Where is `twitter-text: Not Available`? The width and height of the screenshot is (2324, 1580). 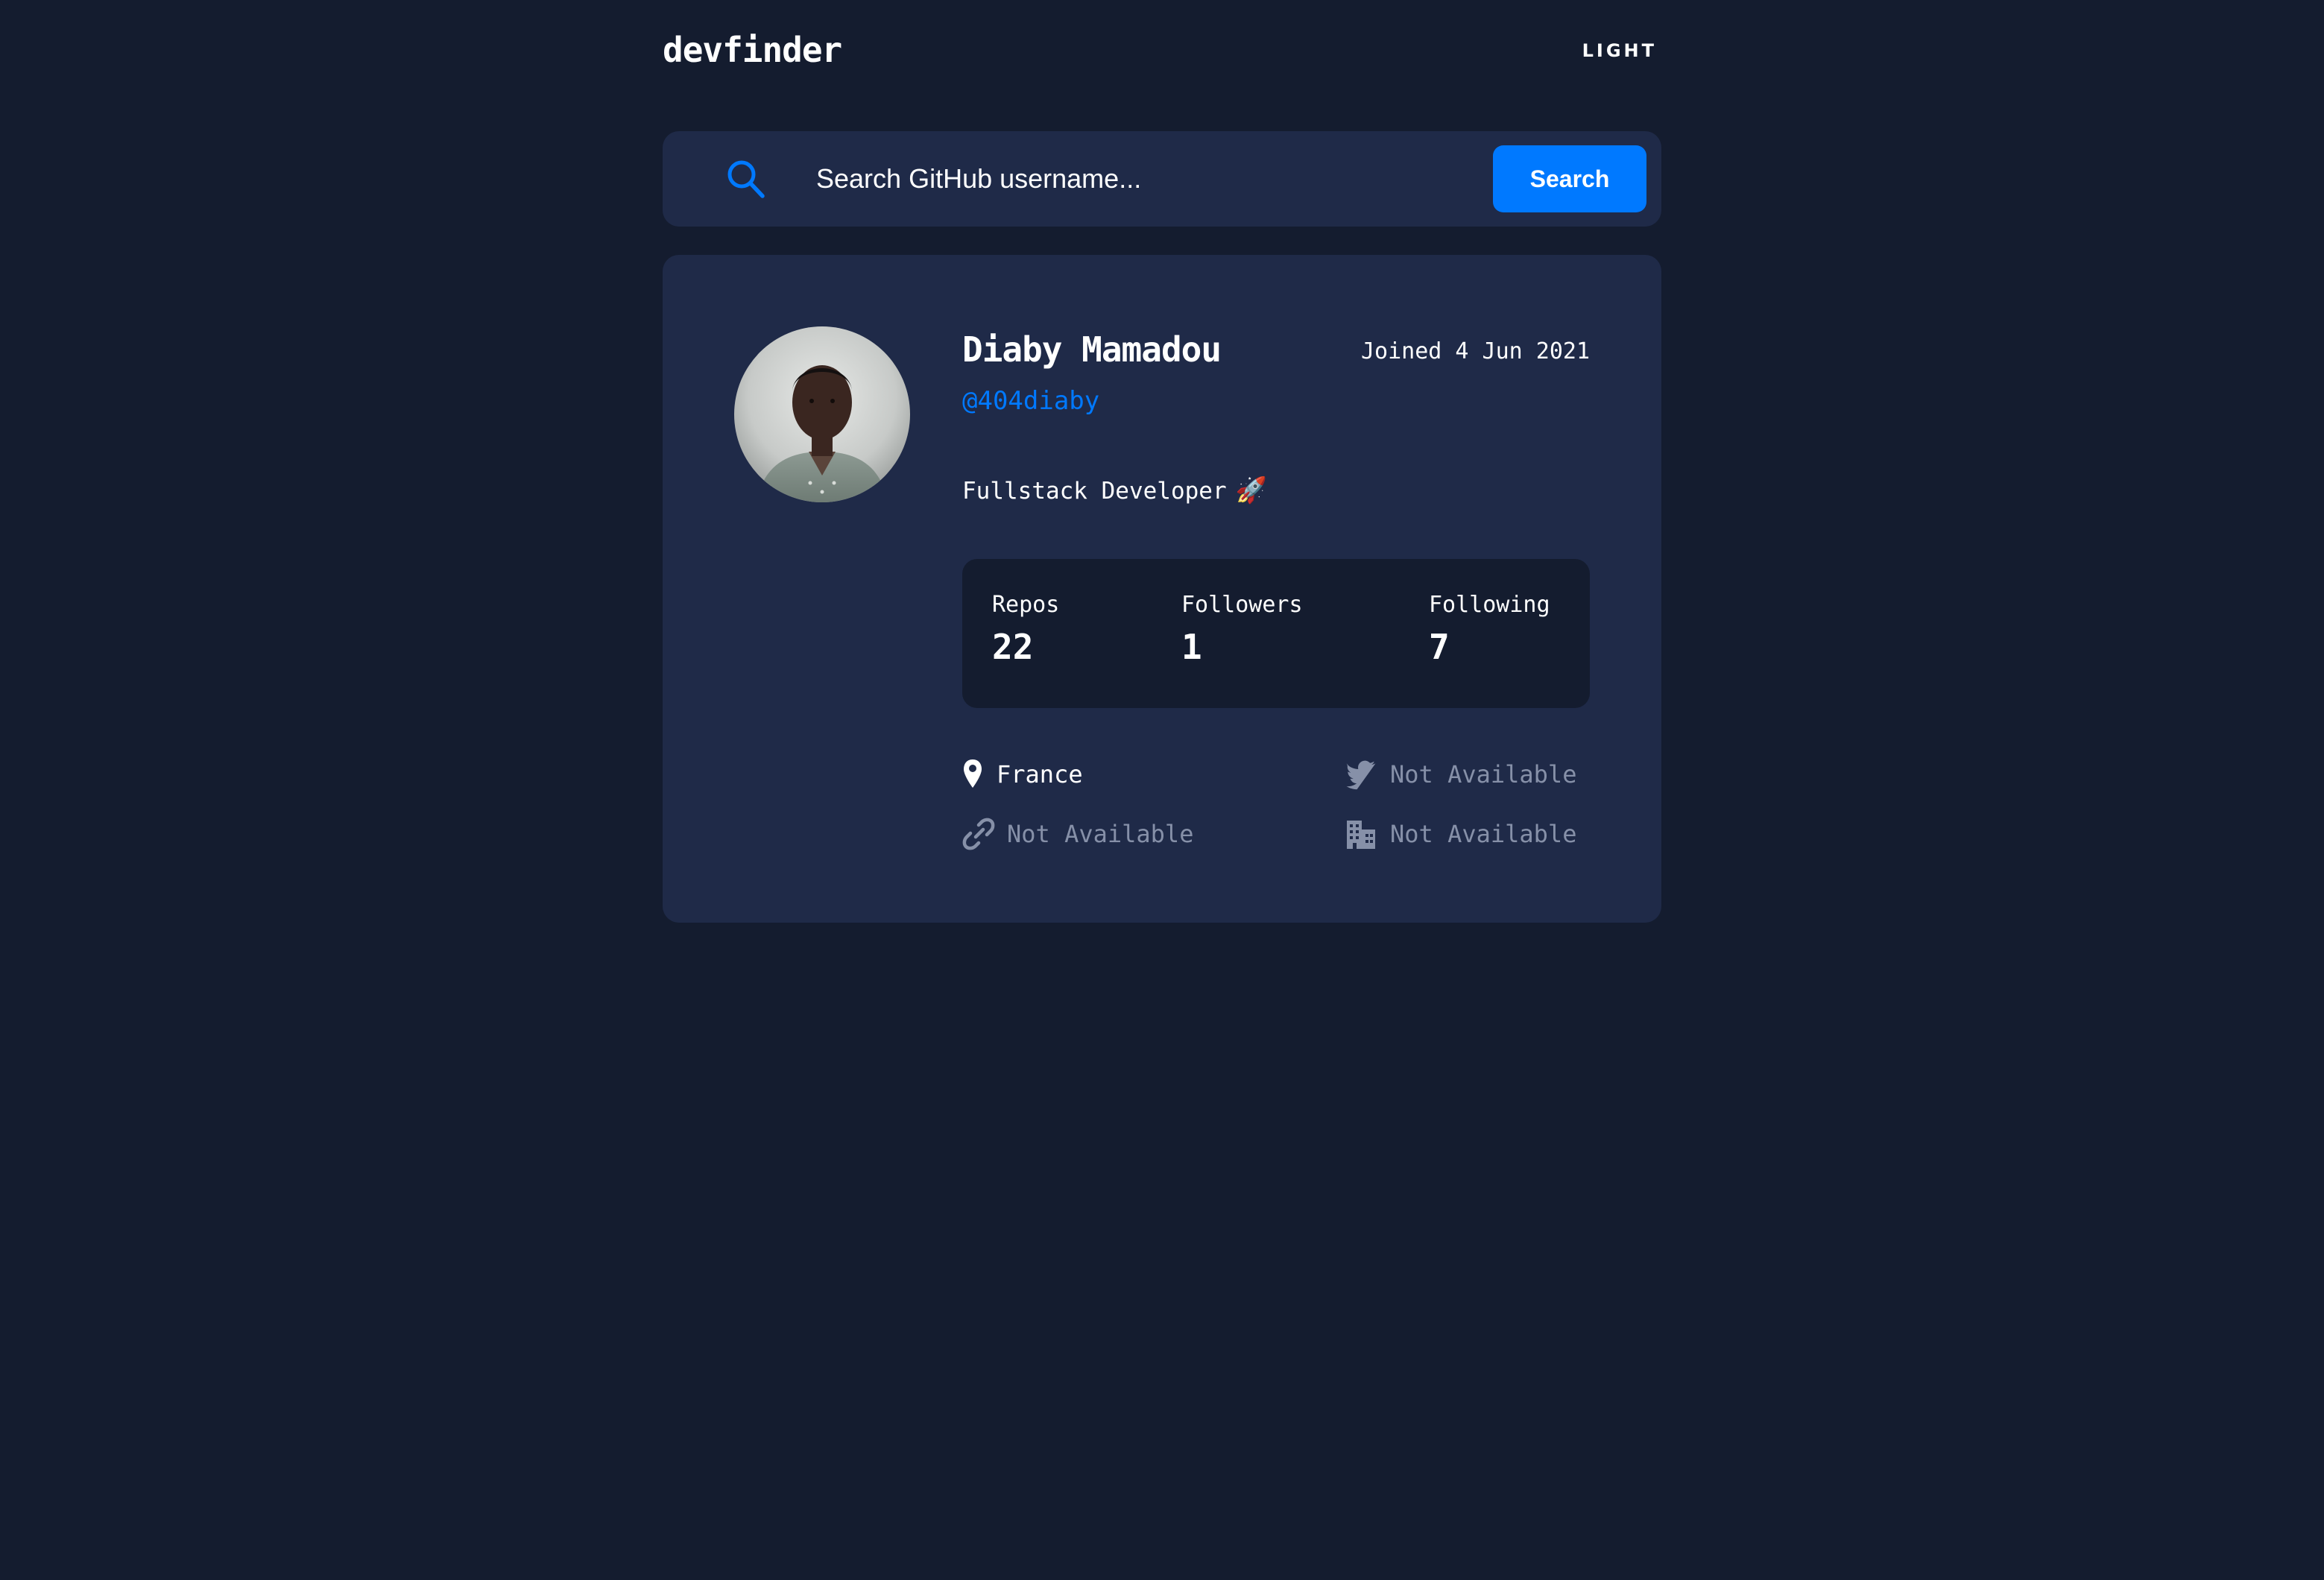 twitter-text: Not Available is located at coordinates (1483, 774).